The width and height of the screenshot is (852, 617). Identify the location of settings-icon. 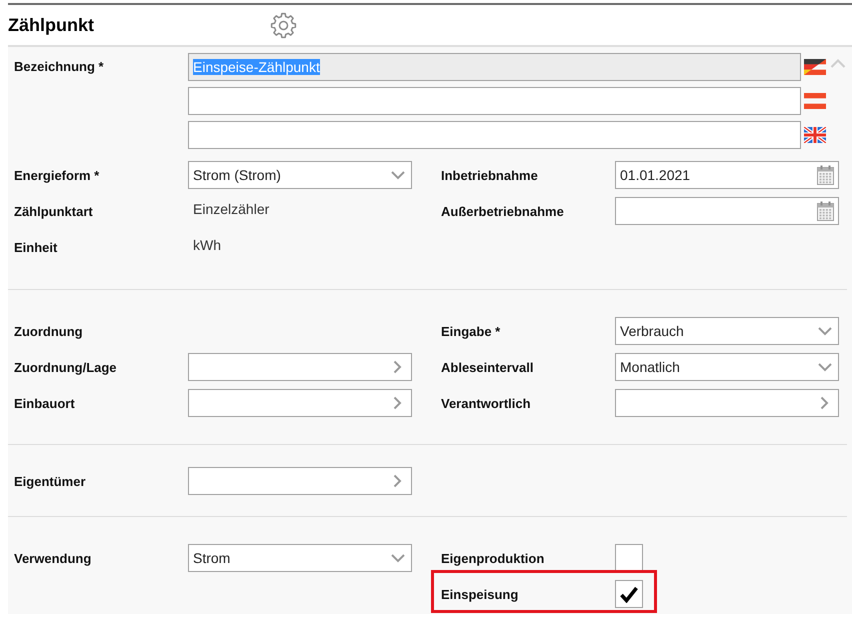
(283, 25).